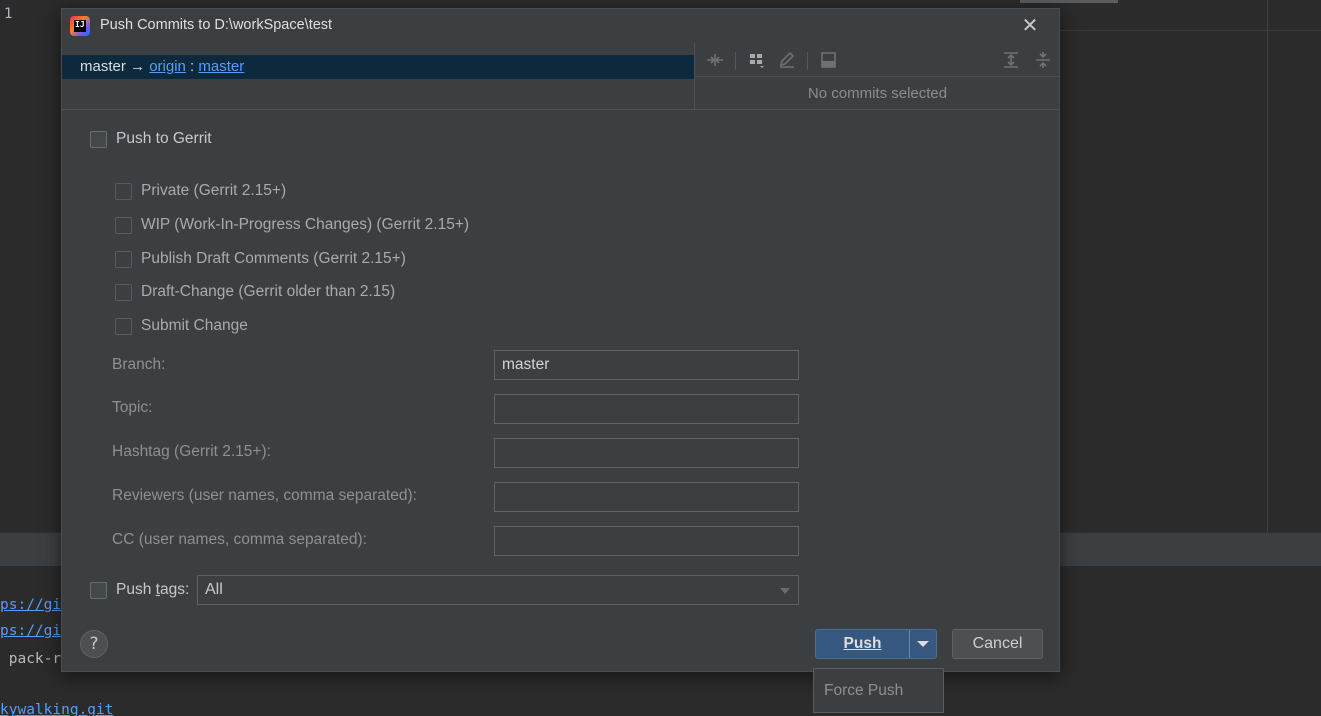 This screenshot has width=1321, height=716. I want to click on topic-field, so click(646, 409).